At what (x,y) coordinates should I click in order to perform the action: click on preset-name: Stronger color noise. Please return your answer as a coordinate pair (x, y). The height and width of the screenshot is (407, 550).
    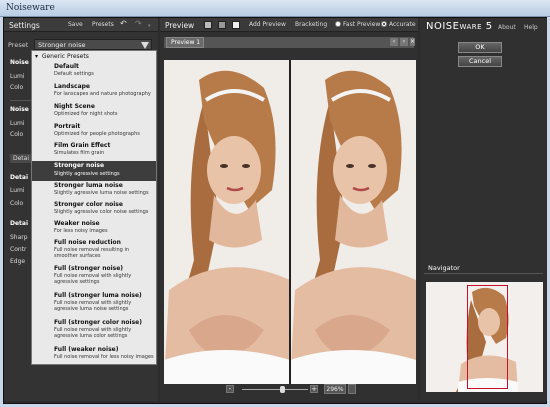
    Looking at the image, I should click on (88, 204).